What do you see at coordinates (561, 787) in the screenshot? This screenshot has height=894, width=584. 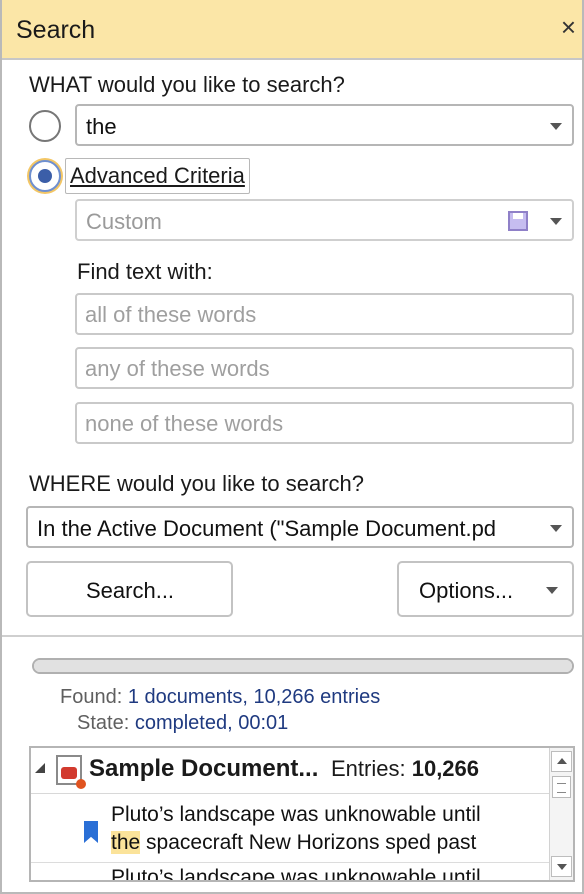 I see `scrollbar-thumb` at bounding box center [561, 787].